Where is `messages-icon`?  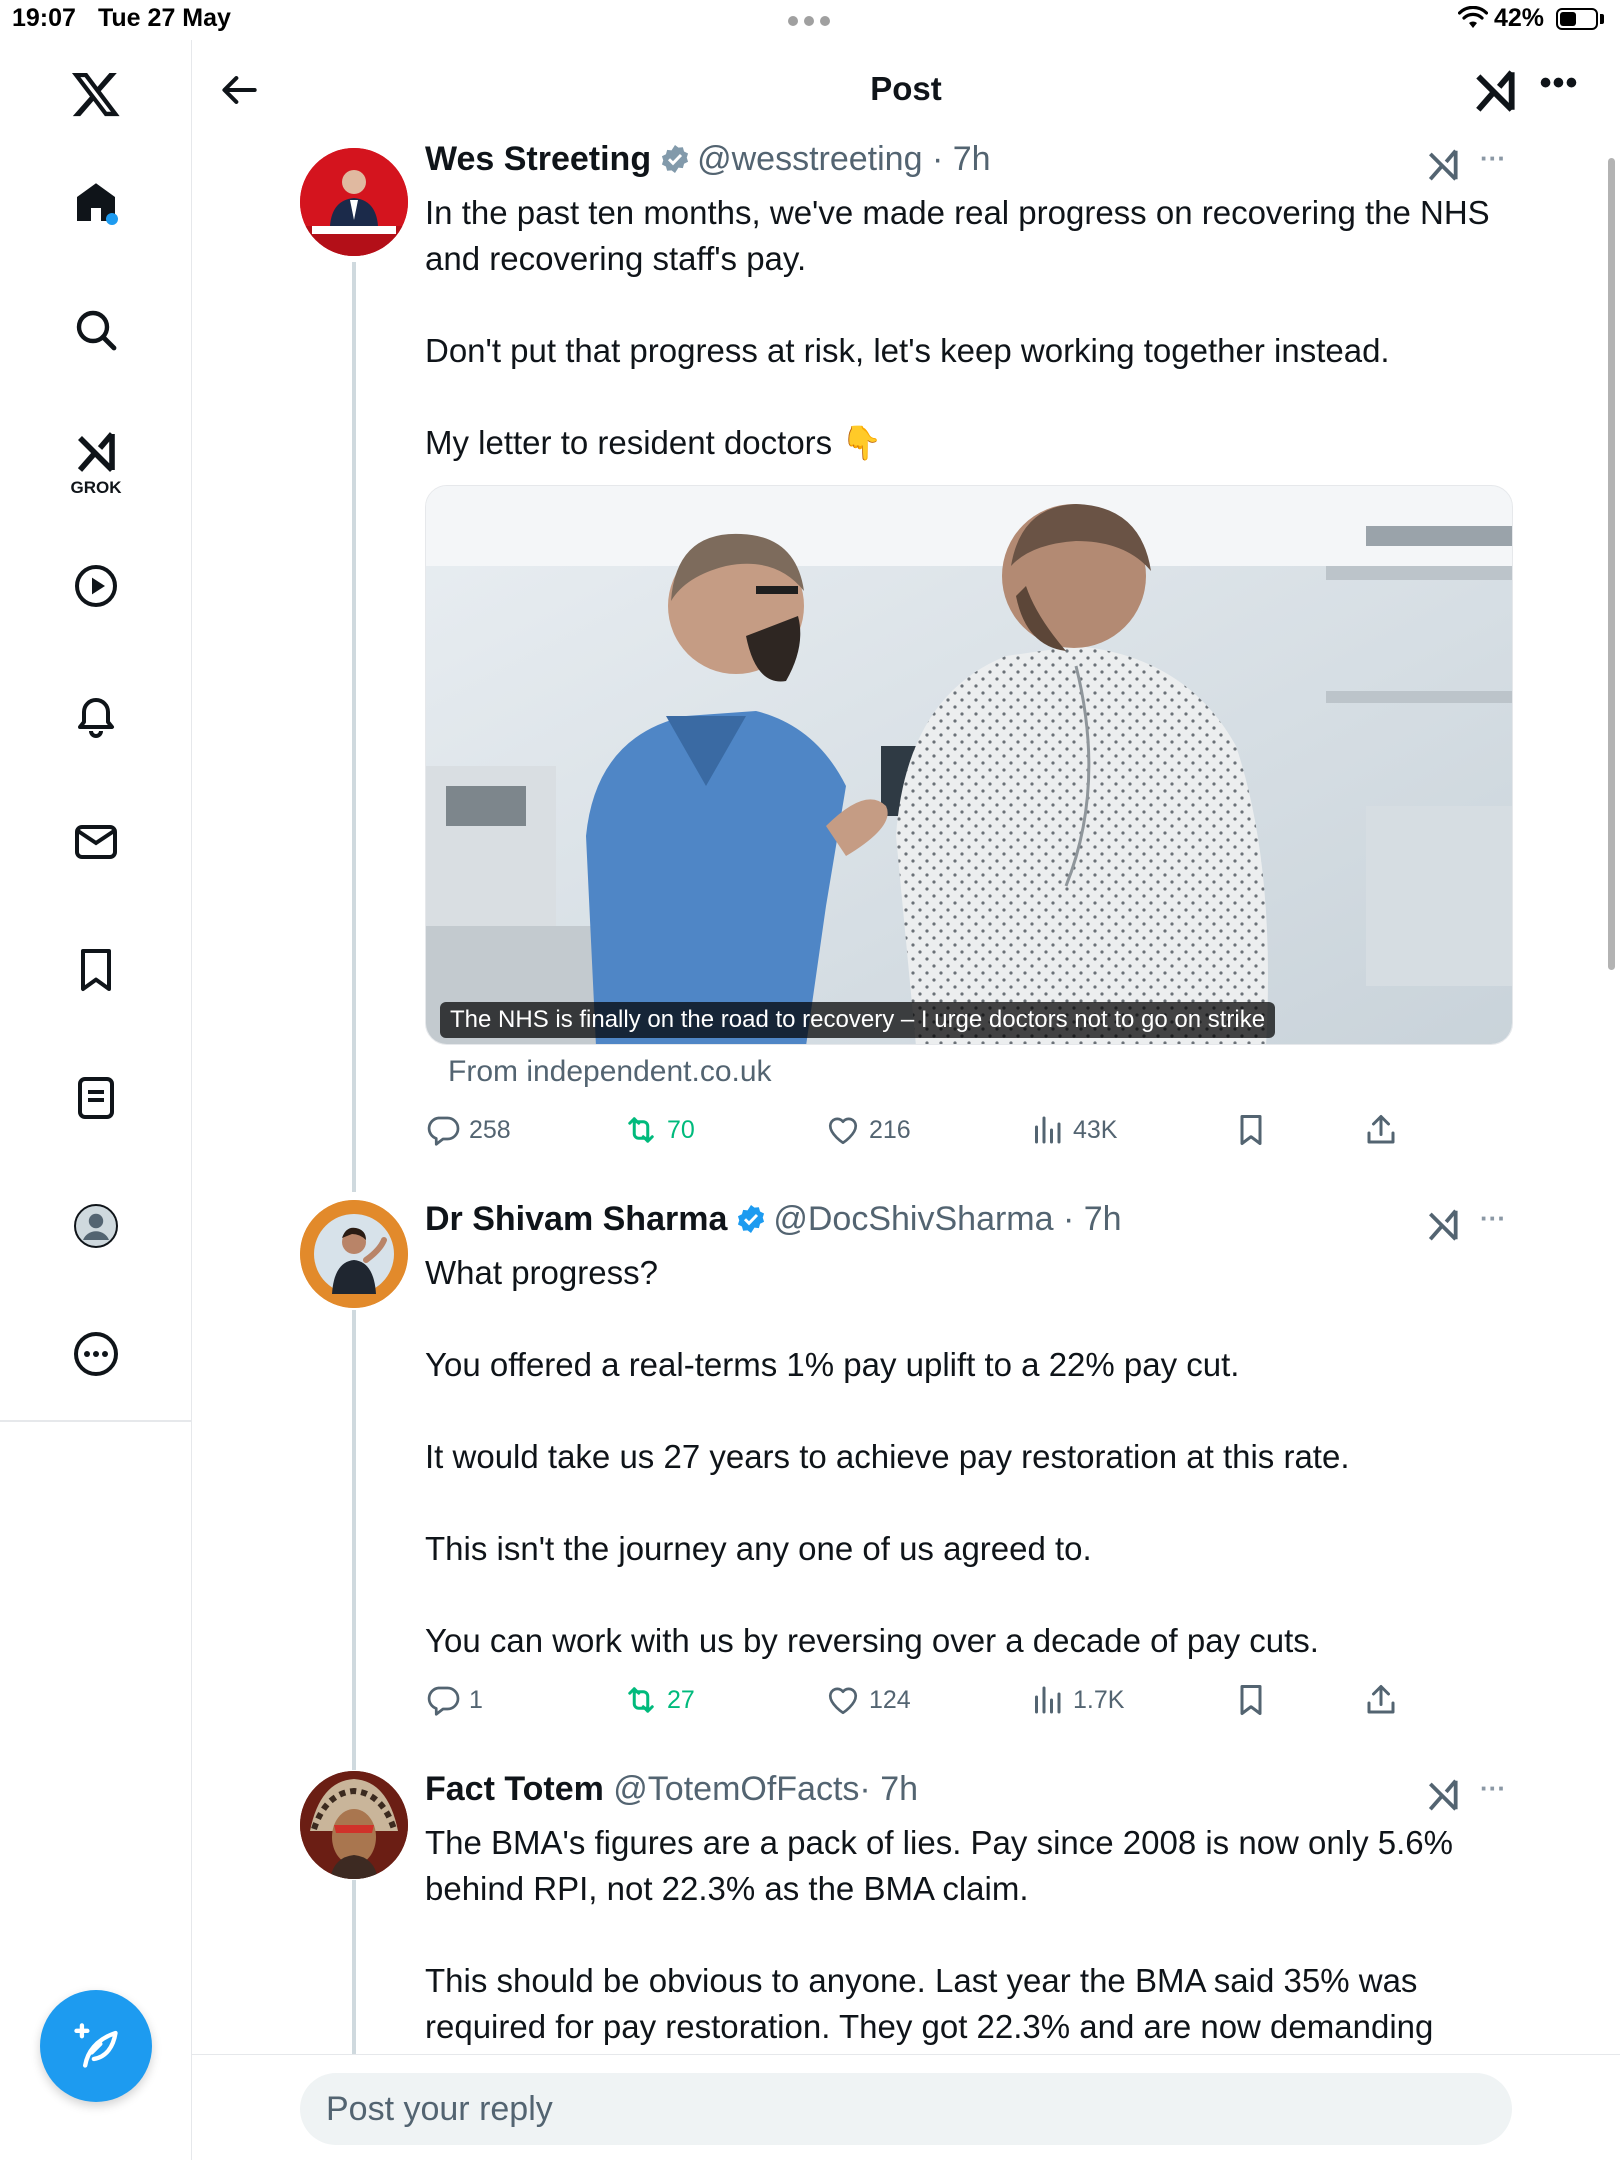
messages-icon is located at coordinates (96, 842).